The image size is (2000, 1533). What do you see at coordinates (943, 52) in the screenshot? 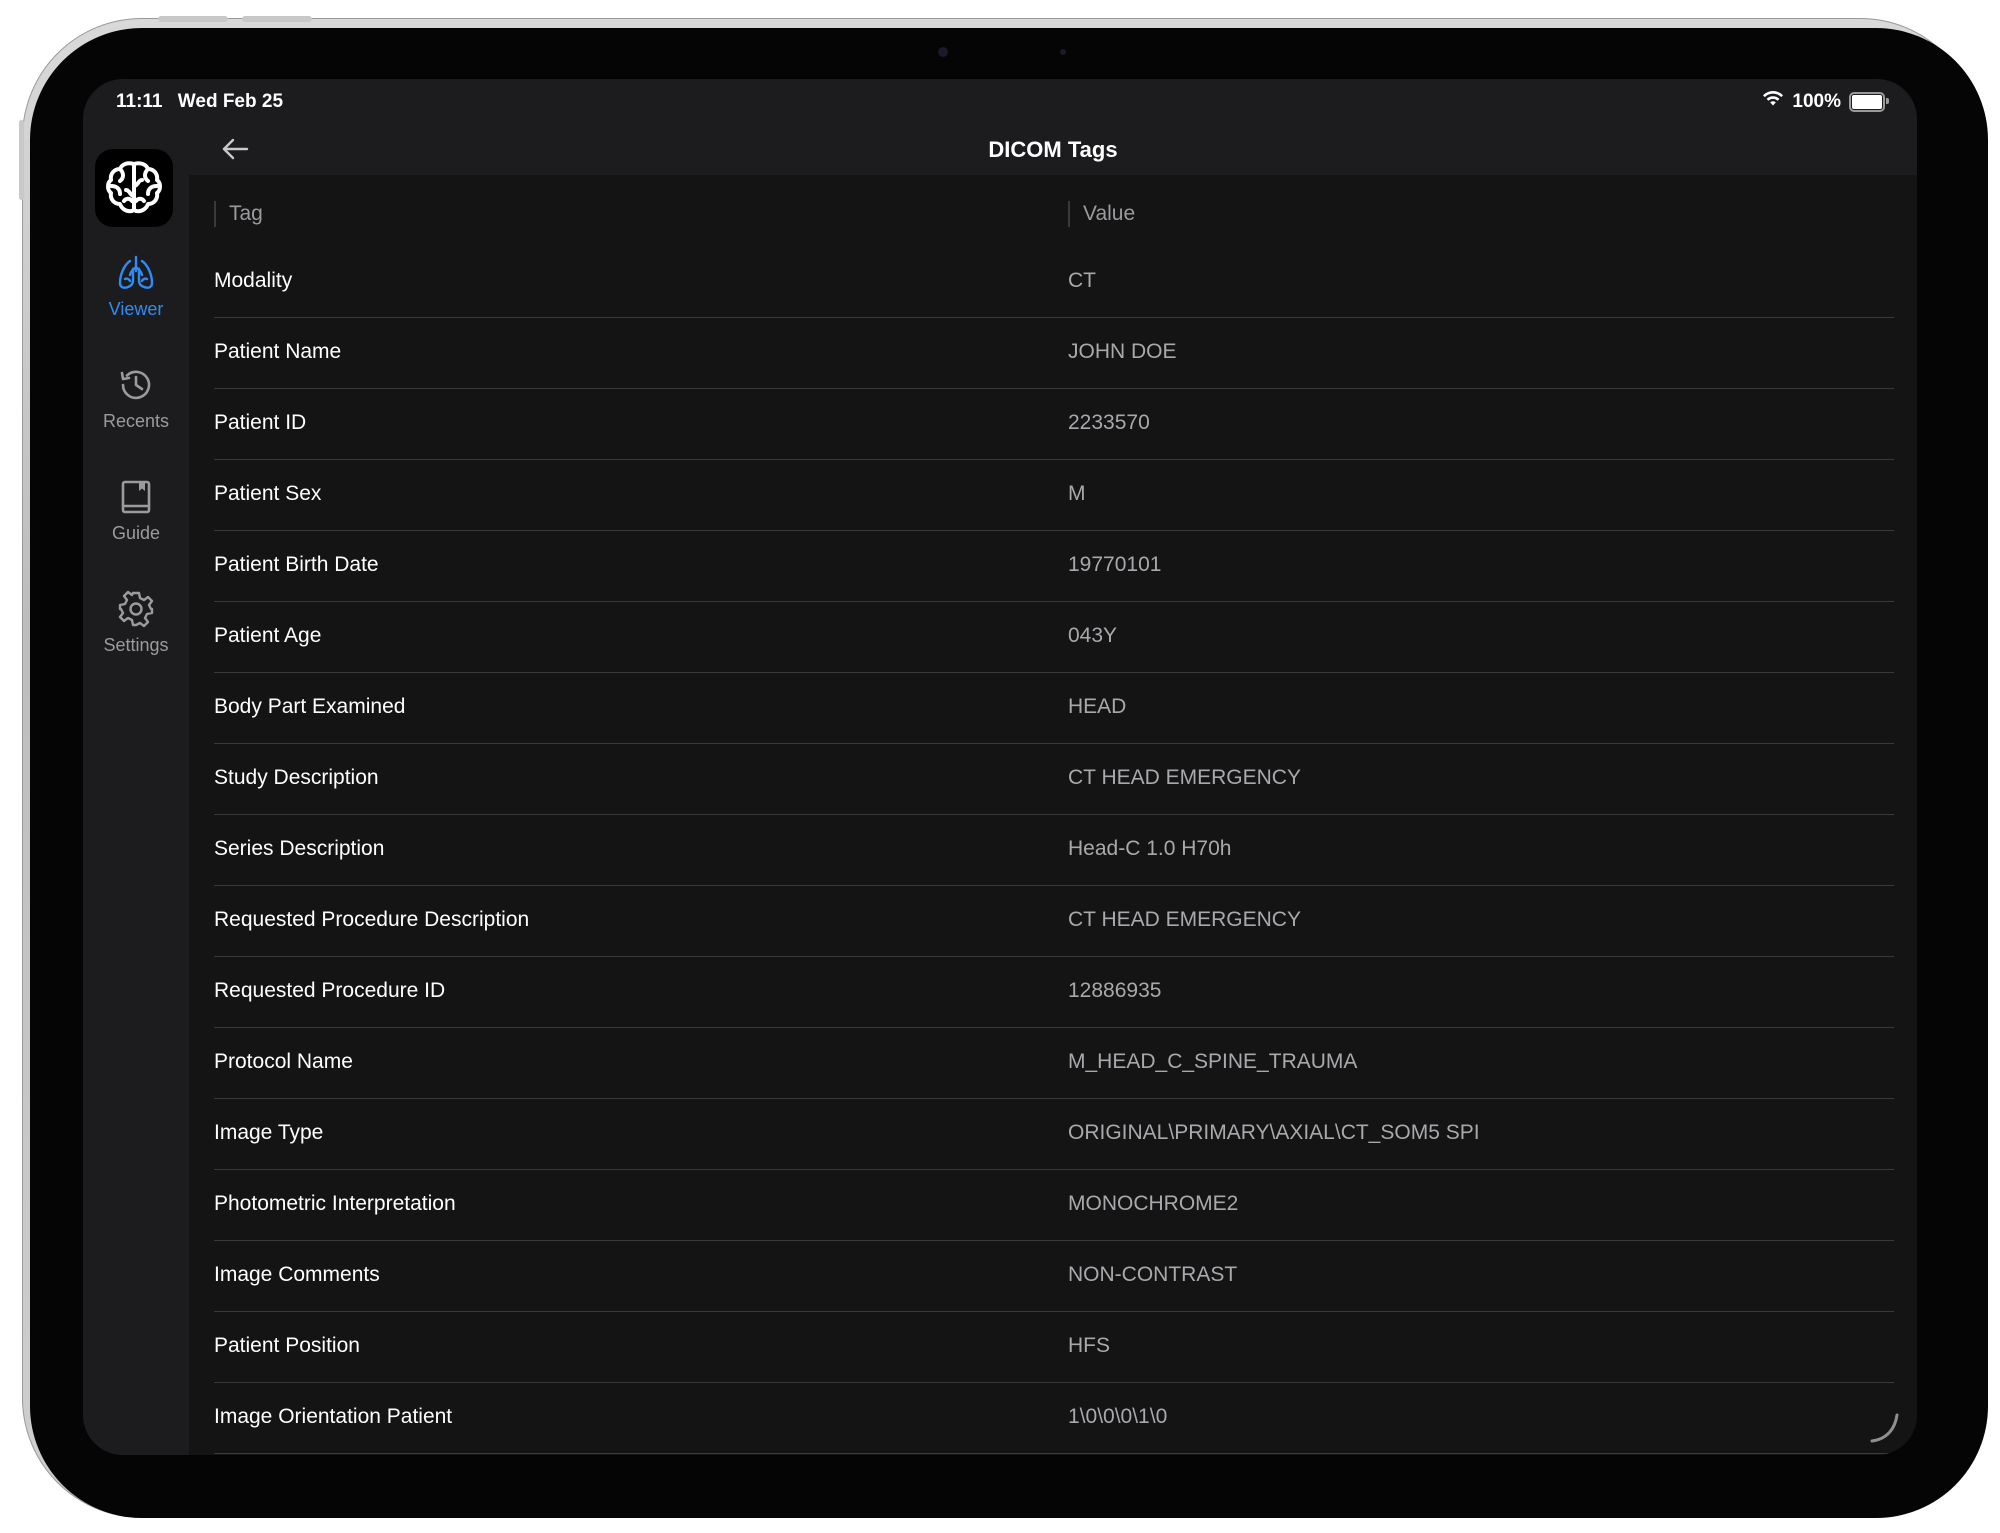
I see `front-camera` at bounding box center [943, 52].